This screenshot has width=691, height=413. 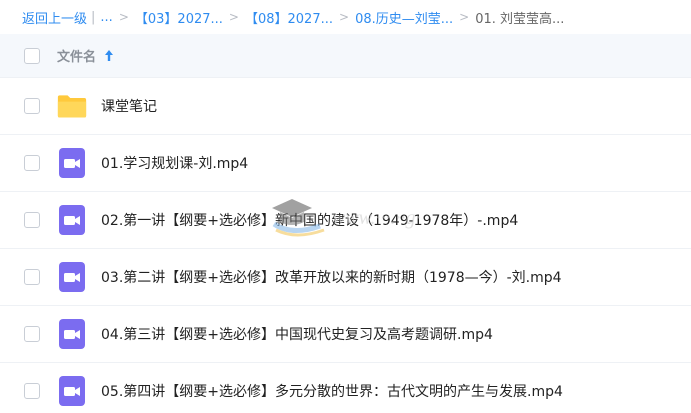 What do you see at coordinates (77, 57) in the screenshot?
I see `filename-column-label: 文件名` at bounding box center [77, 57].